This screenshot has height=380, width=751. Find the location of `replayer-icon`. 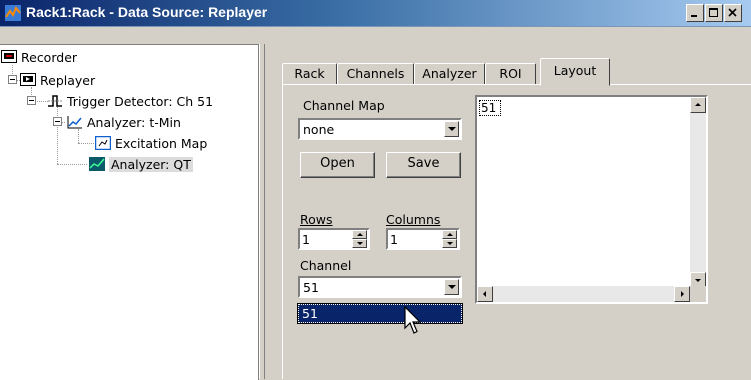

replayer-icon is located at coordinates (28, 80).